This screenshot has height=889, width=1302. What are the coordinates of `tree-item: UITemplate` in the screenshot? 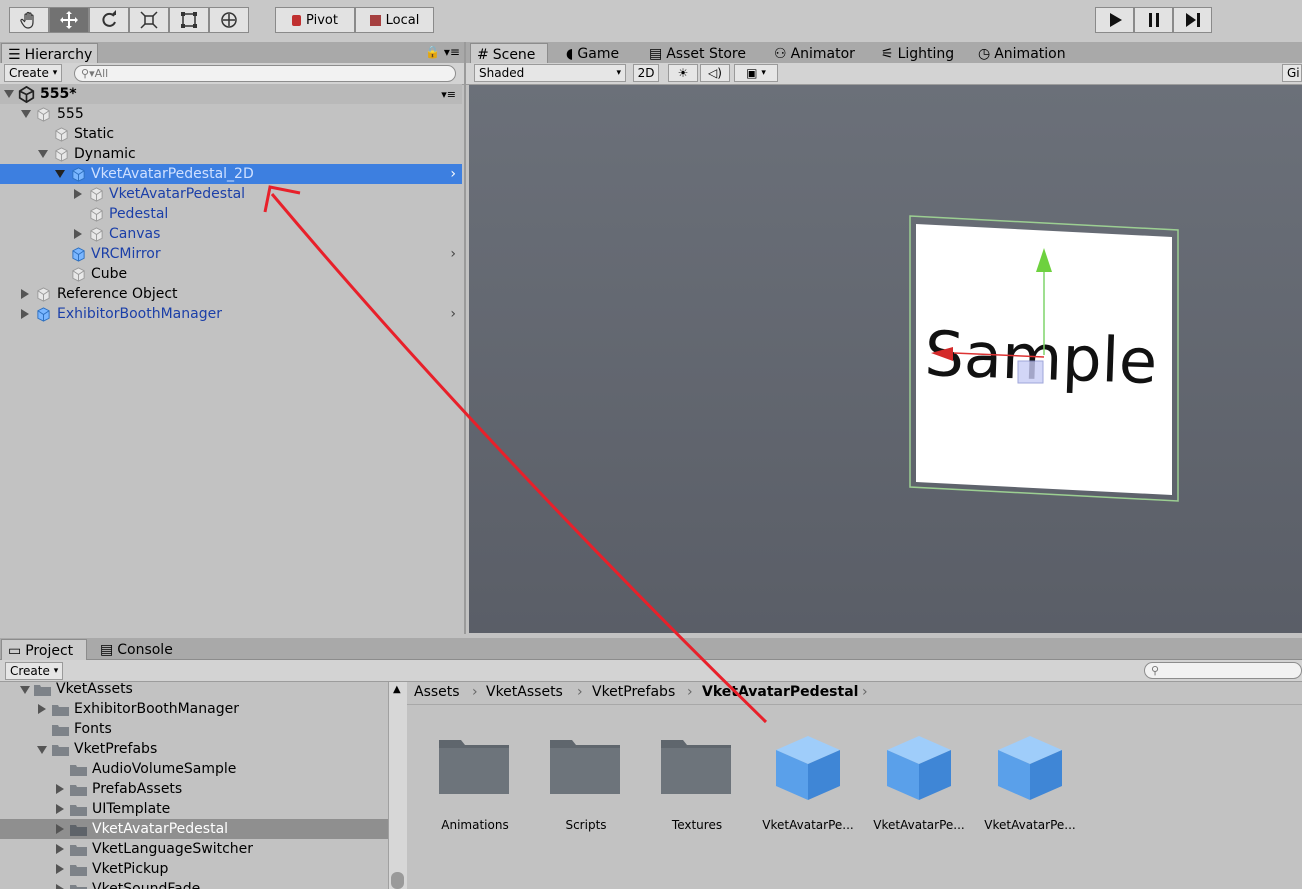 It's located at (194, 809).